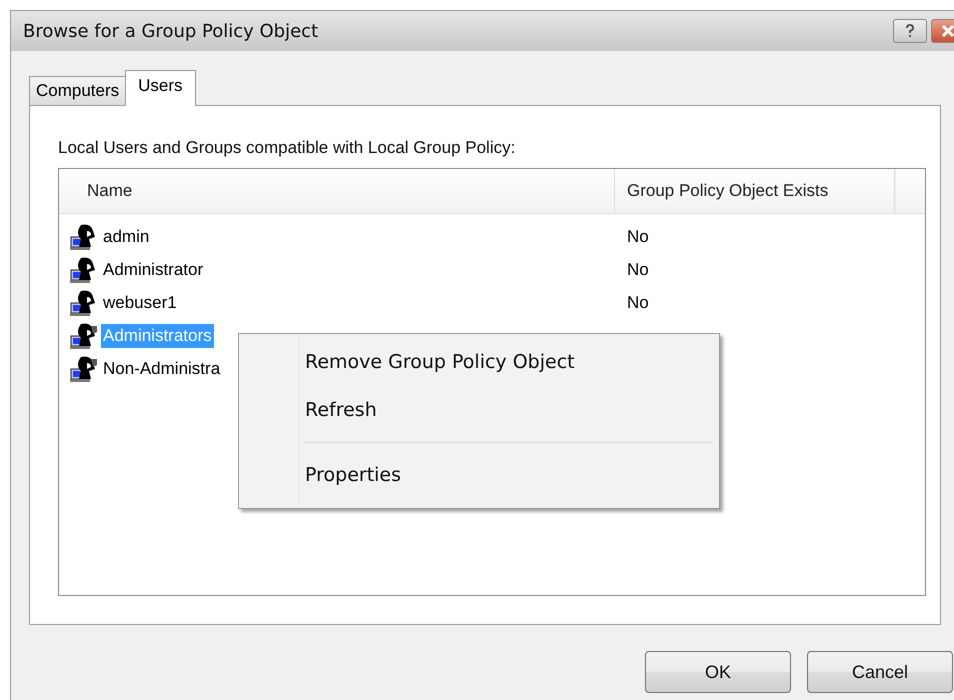  I want to click on help-button, so click(910, 31).